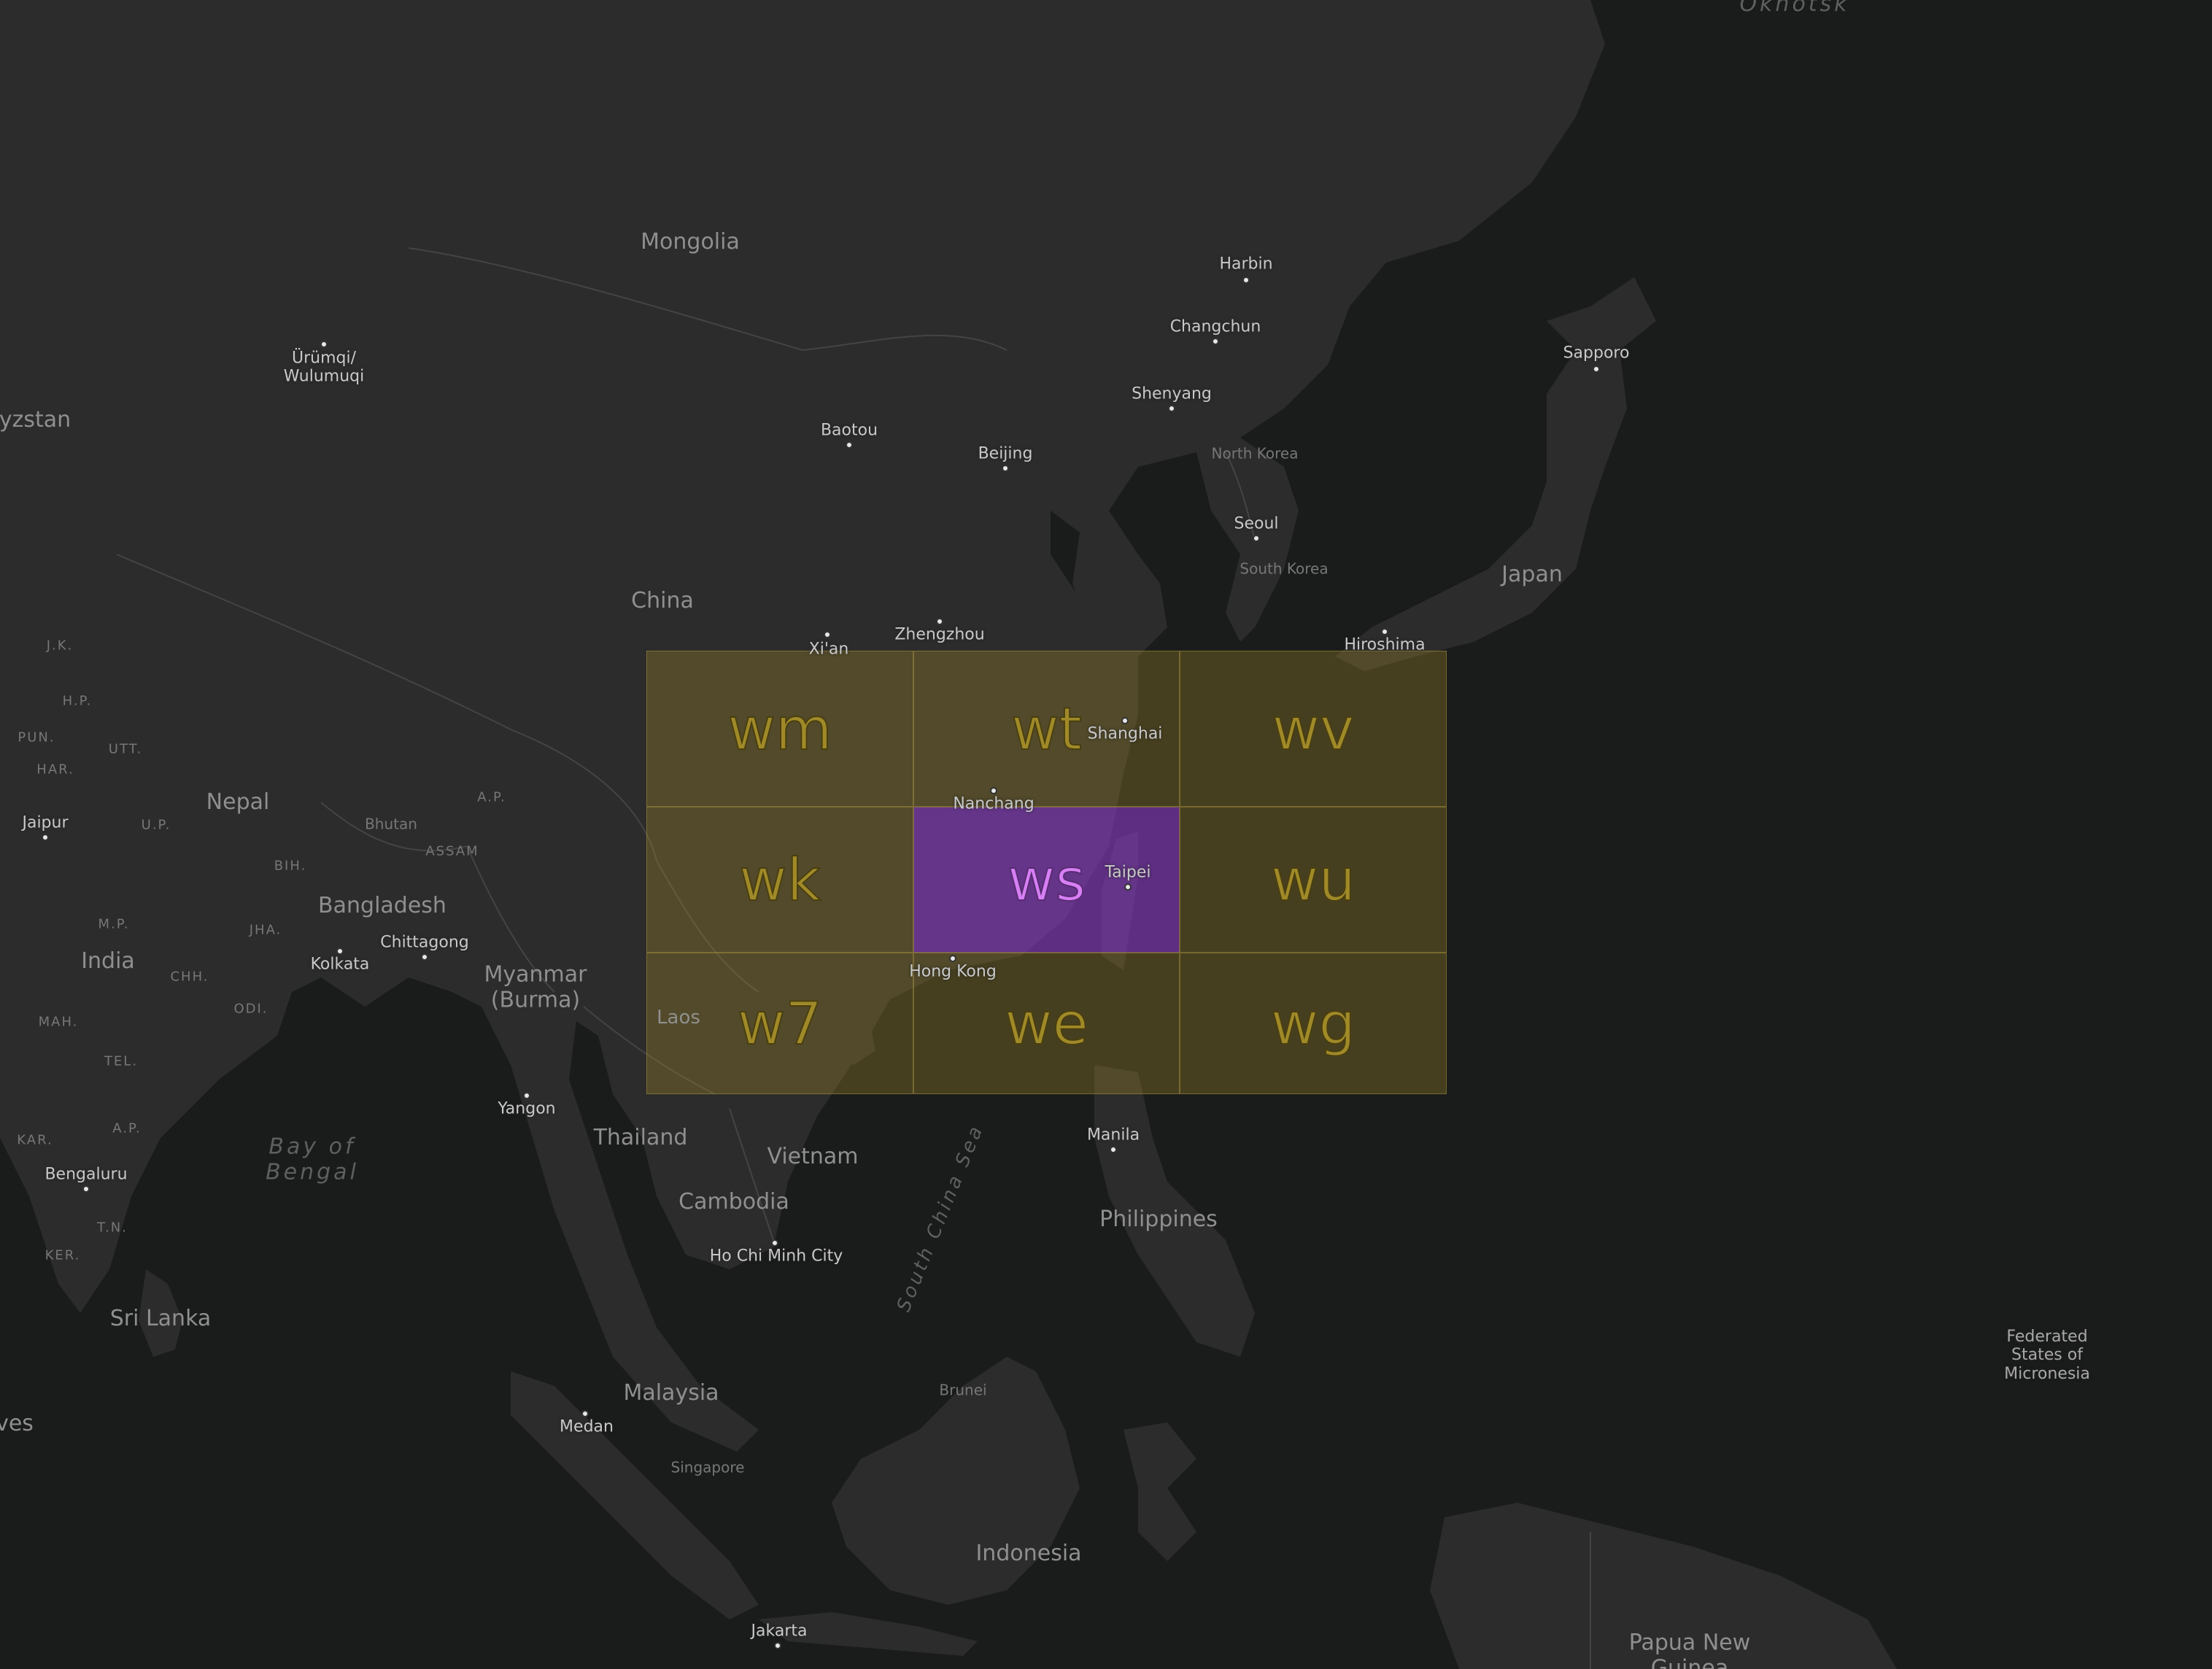  I want to click on region-label-utt: UTT., so click(126, 749).